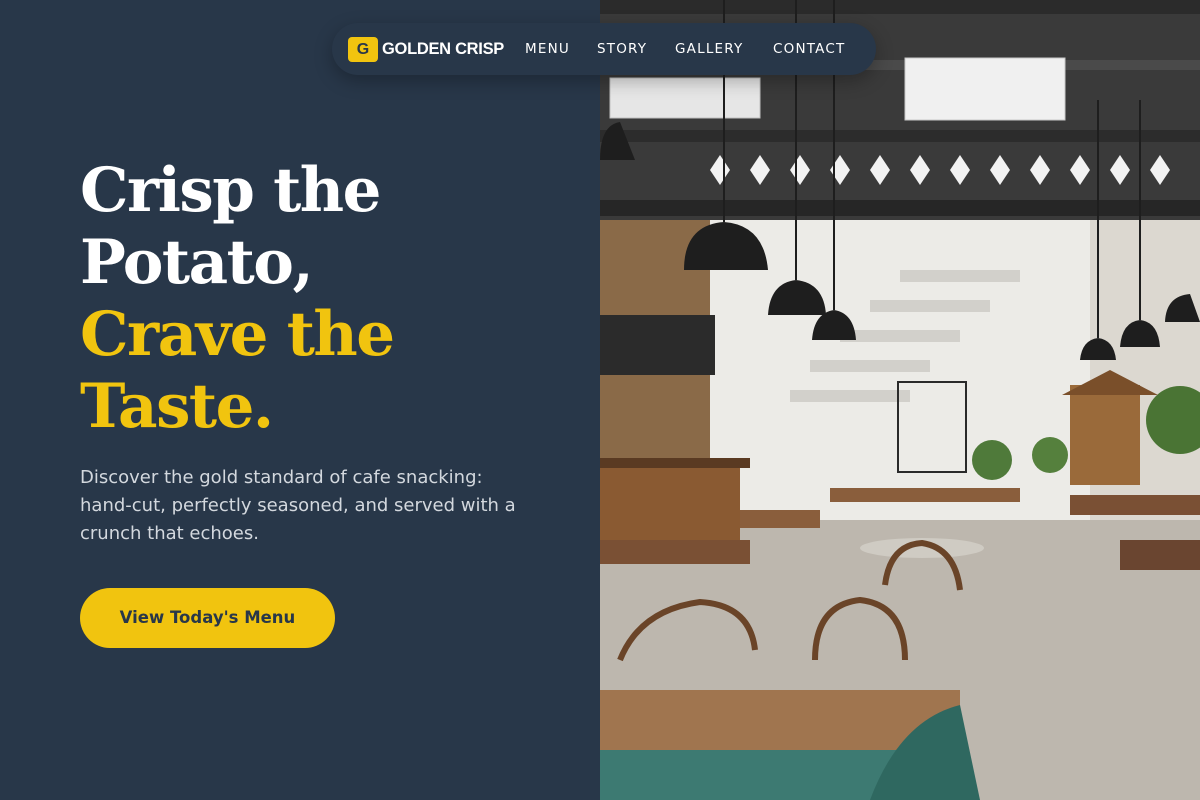 This screenshot has height=800, width=1200. I want to click on view-menu-button: View Today's Menu, so click(207, 618).